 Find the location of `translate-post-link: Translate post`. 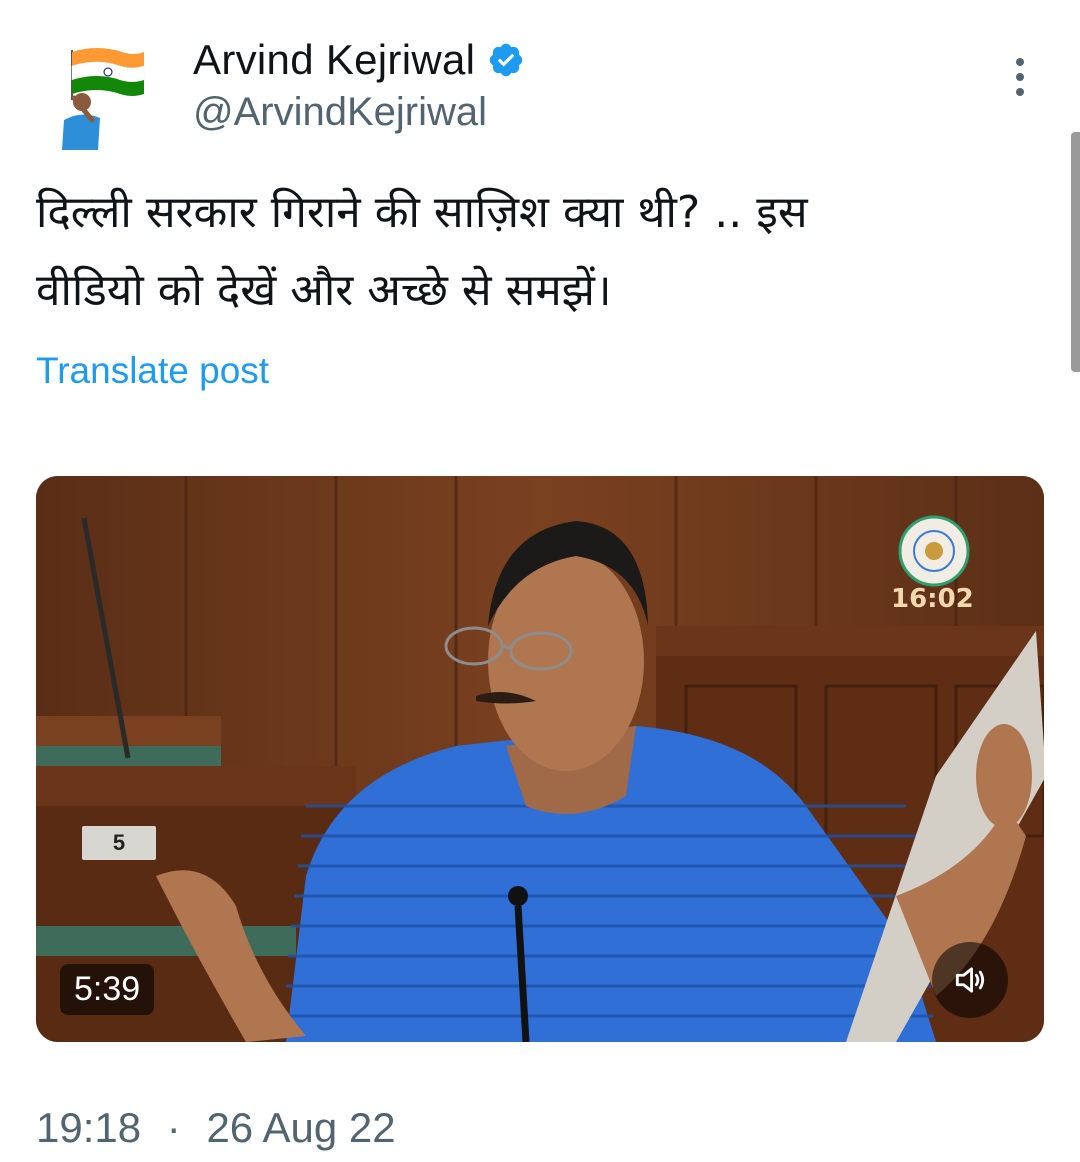

translate-post-link: Translate post is located at coordinates (152, 371).